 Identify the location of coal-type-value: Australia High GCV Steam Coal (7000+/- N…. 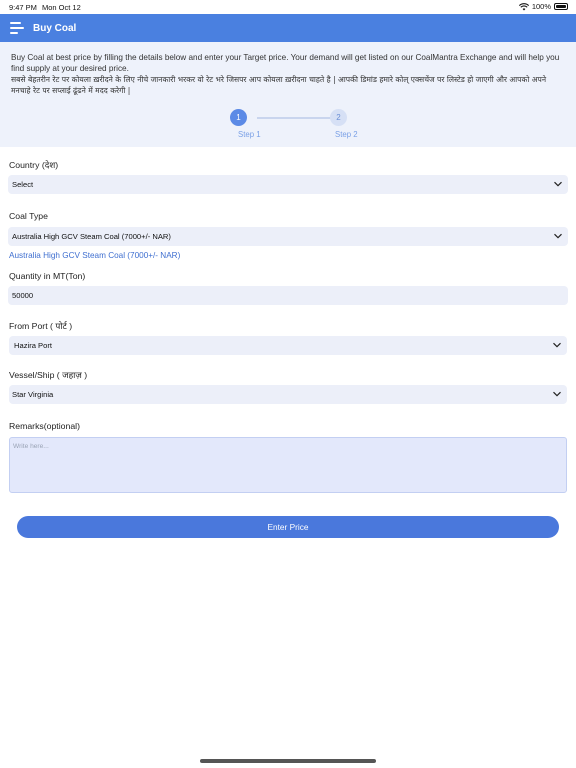
(91, 236).